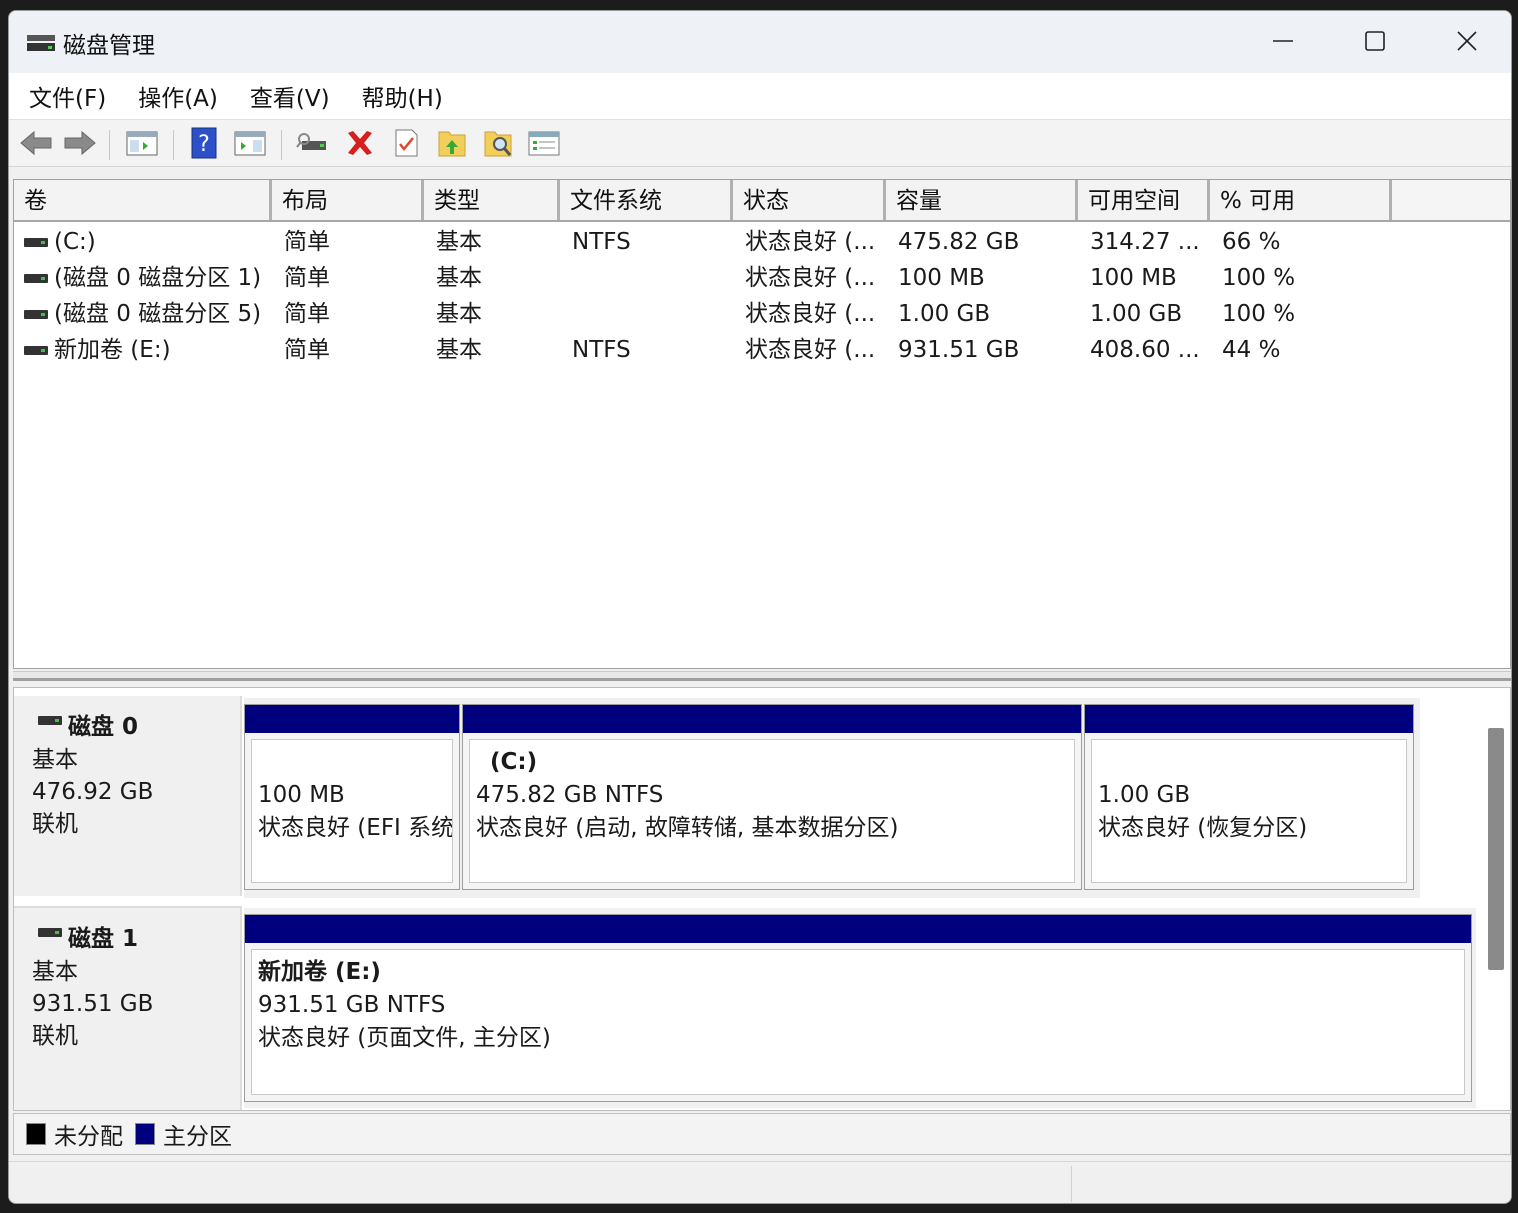  I want to click on cell-free-space: 100 MB, so click(1133, 278).